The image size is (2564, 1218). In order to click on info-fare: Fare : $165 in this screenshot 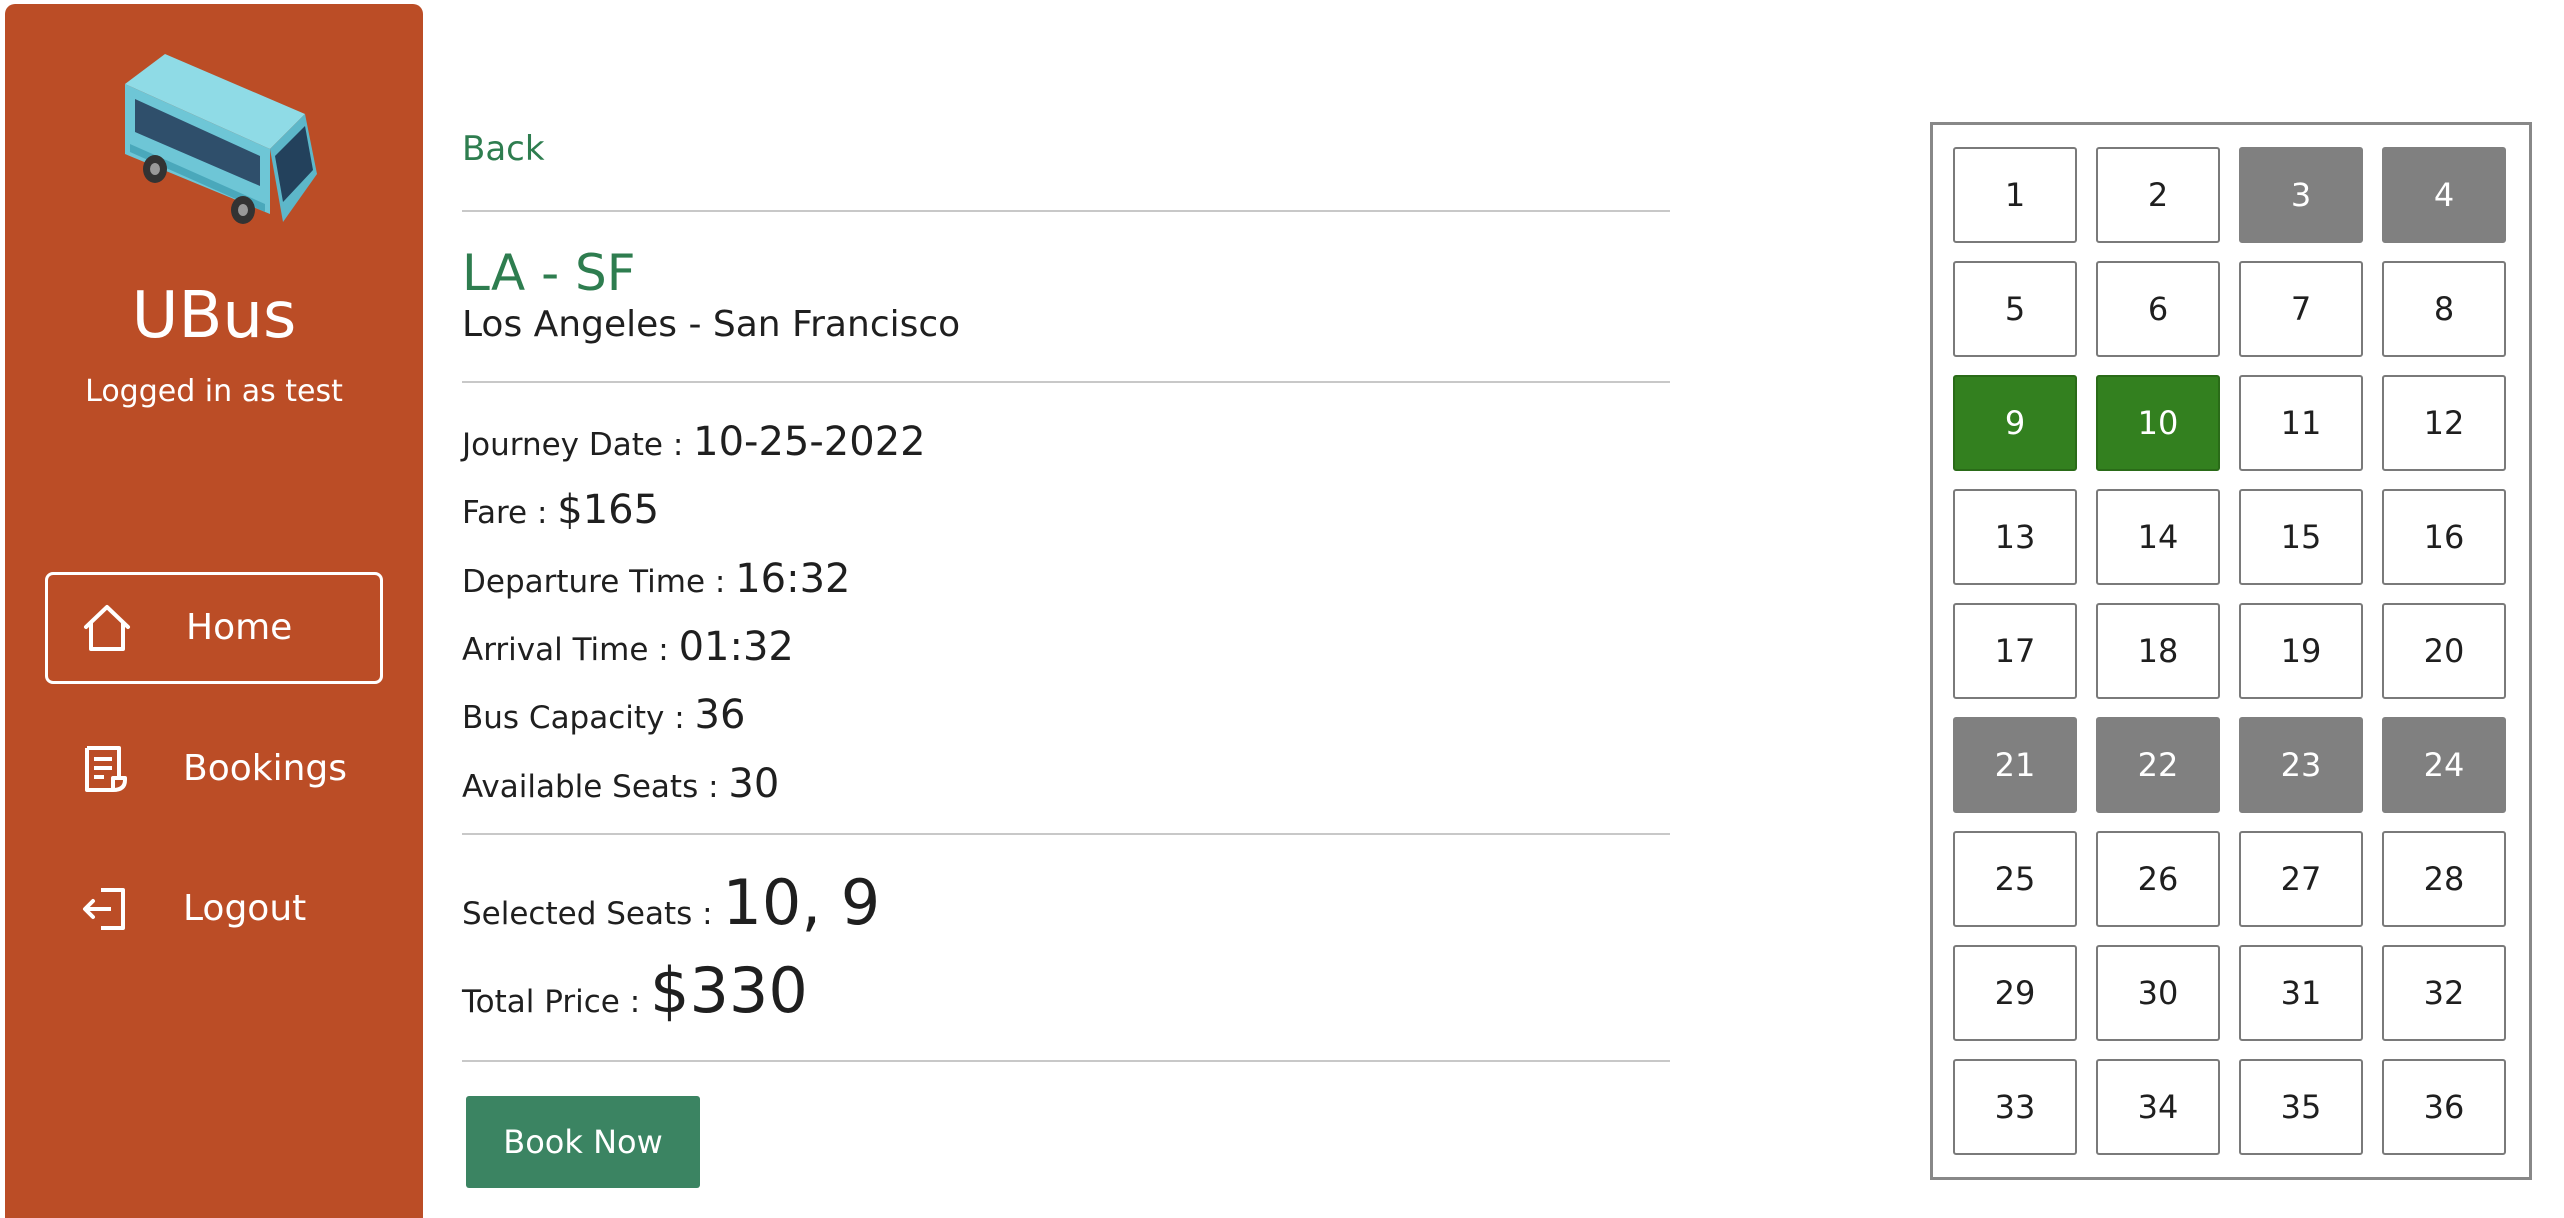, I will do `click(560, 511)`.